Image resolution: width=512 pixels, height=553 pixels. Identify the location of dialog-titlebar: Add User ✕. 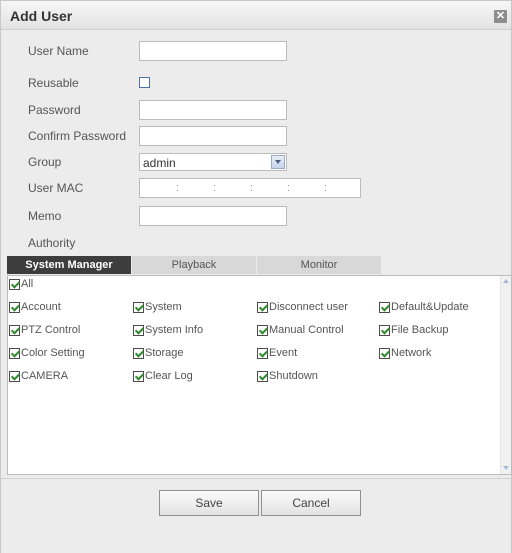
(256, 15).